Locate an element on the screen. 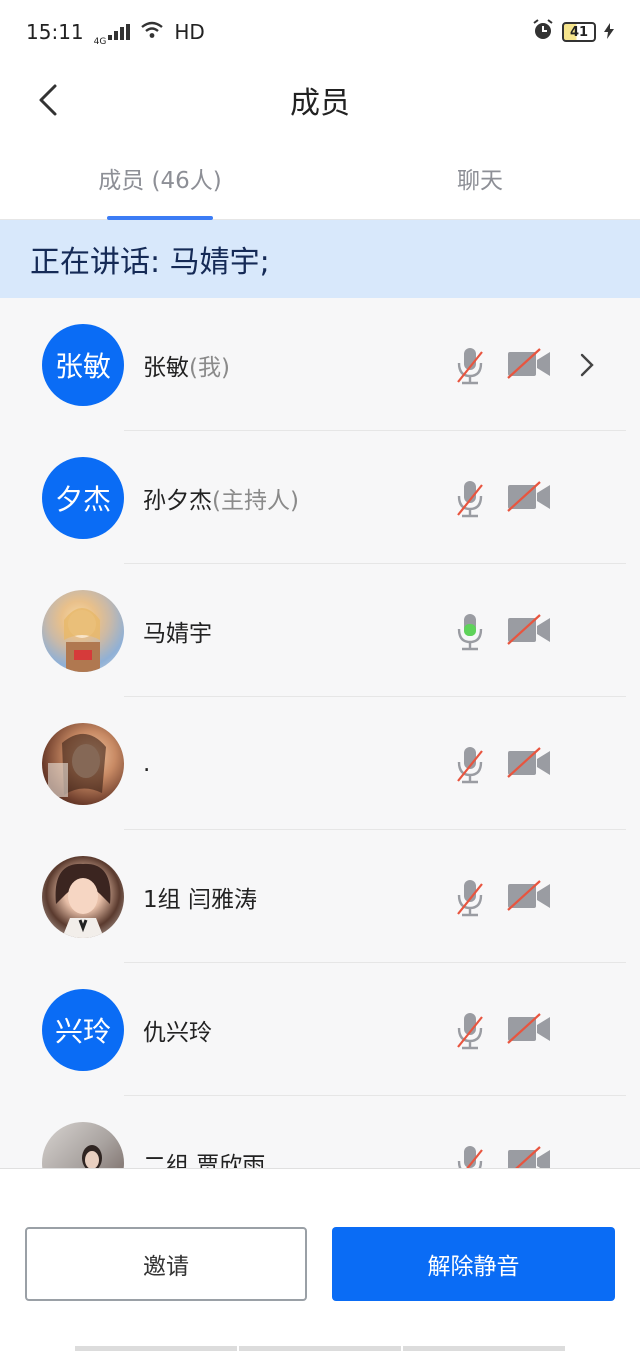  bottom-action-bar: 邀请 解除静音 is located at coordinates (320, 1259).